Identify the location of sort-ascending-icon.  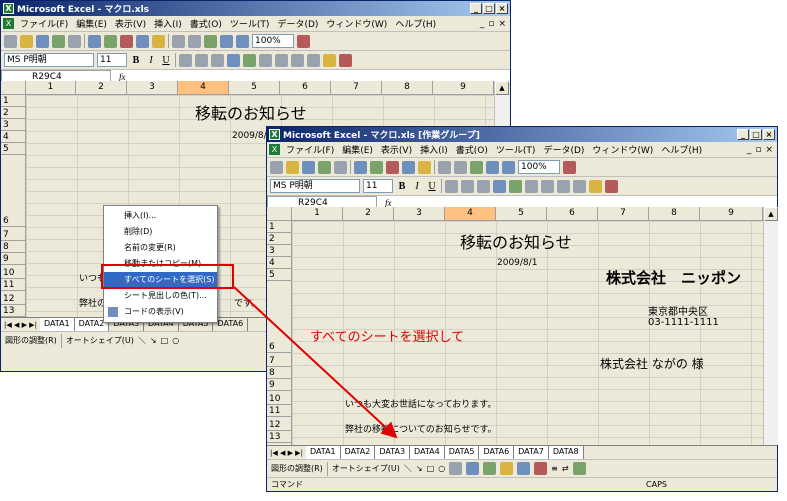
(492, 167).